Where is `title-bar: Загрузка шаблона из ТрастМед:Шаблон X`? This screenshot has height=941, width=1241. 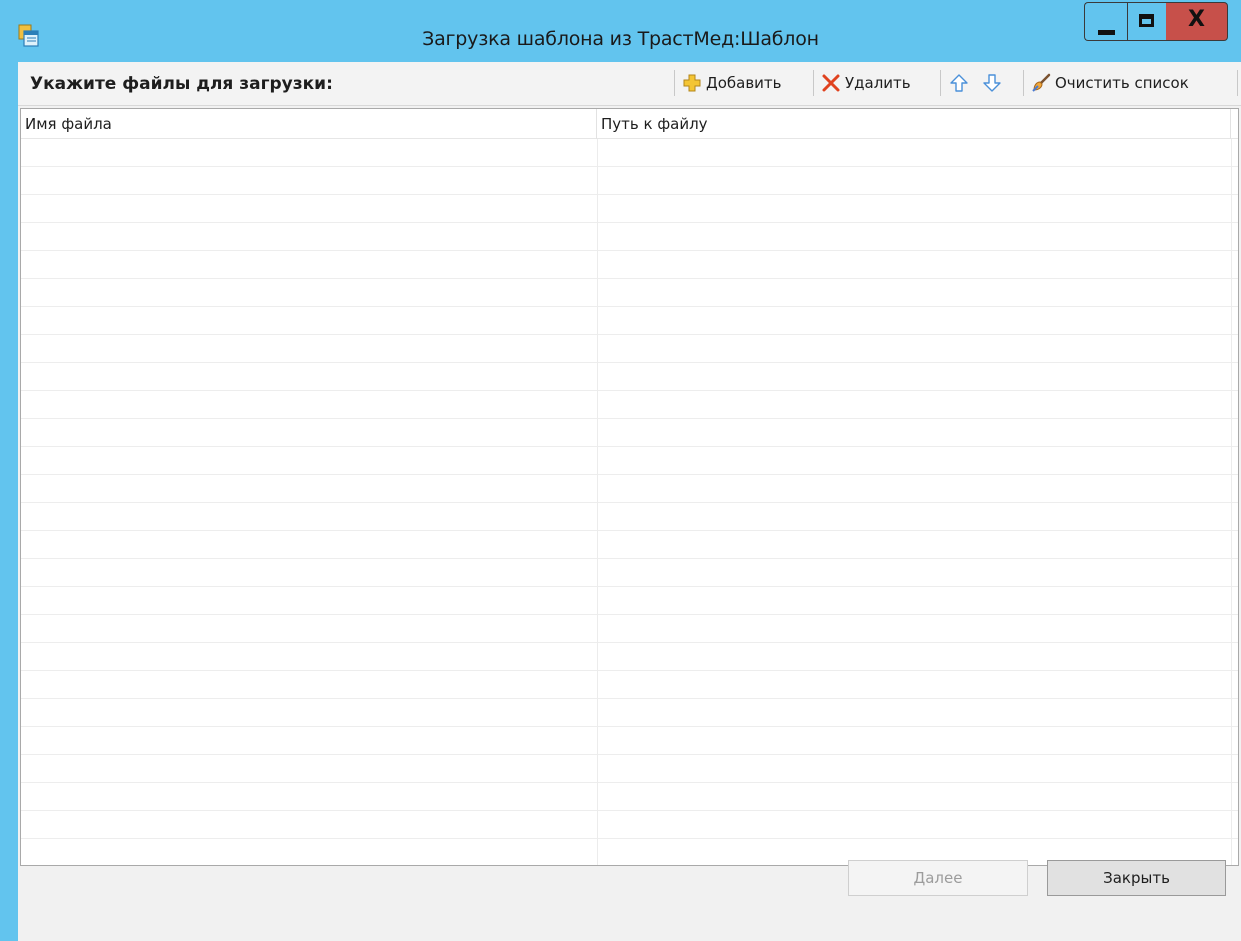
title-bar: Загрузка шаблона из ТрастМед:Шаблон X is located at coordinates (620, 31).